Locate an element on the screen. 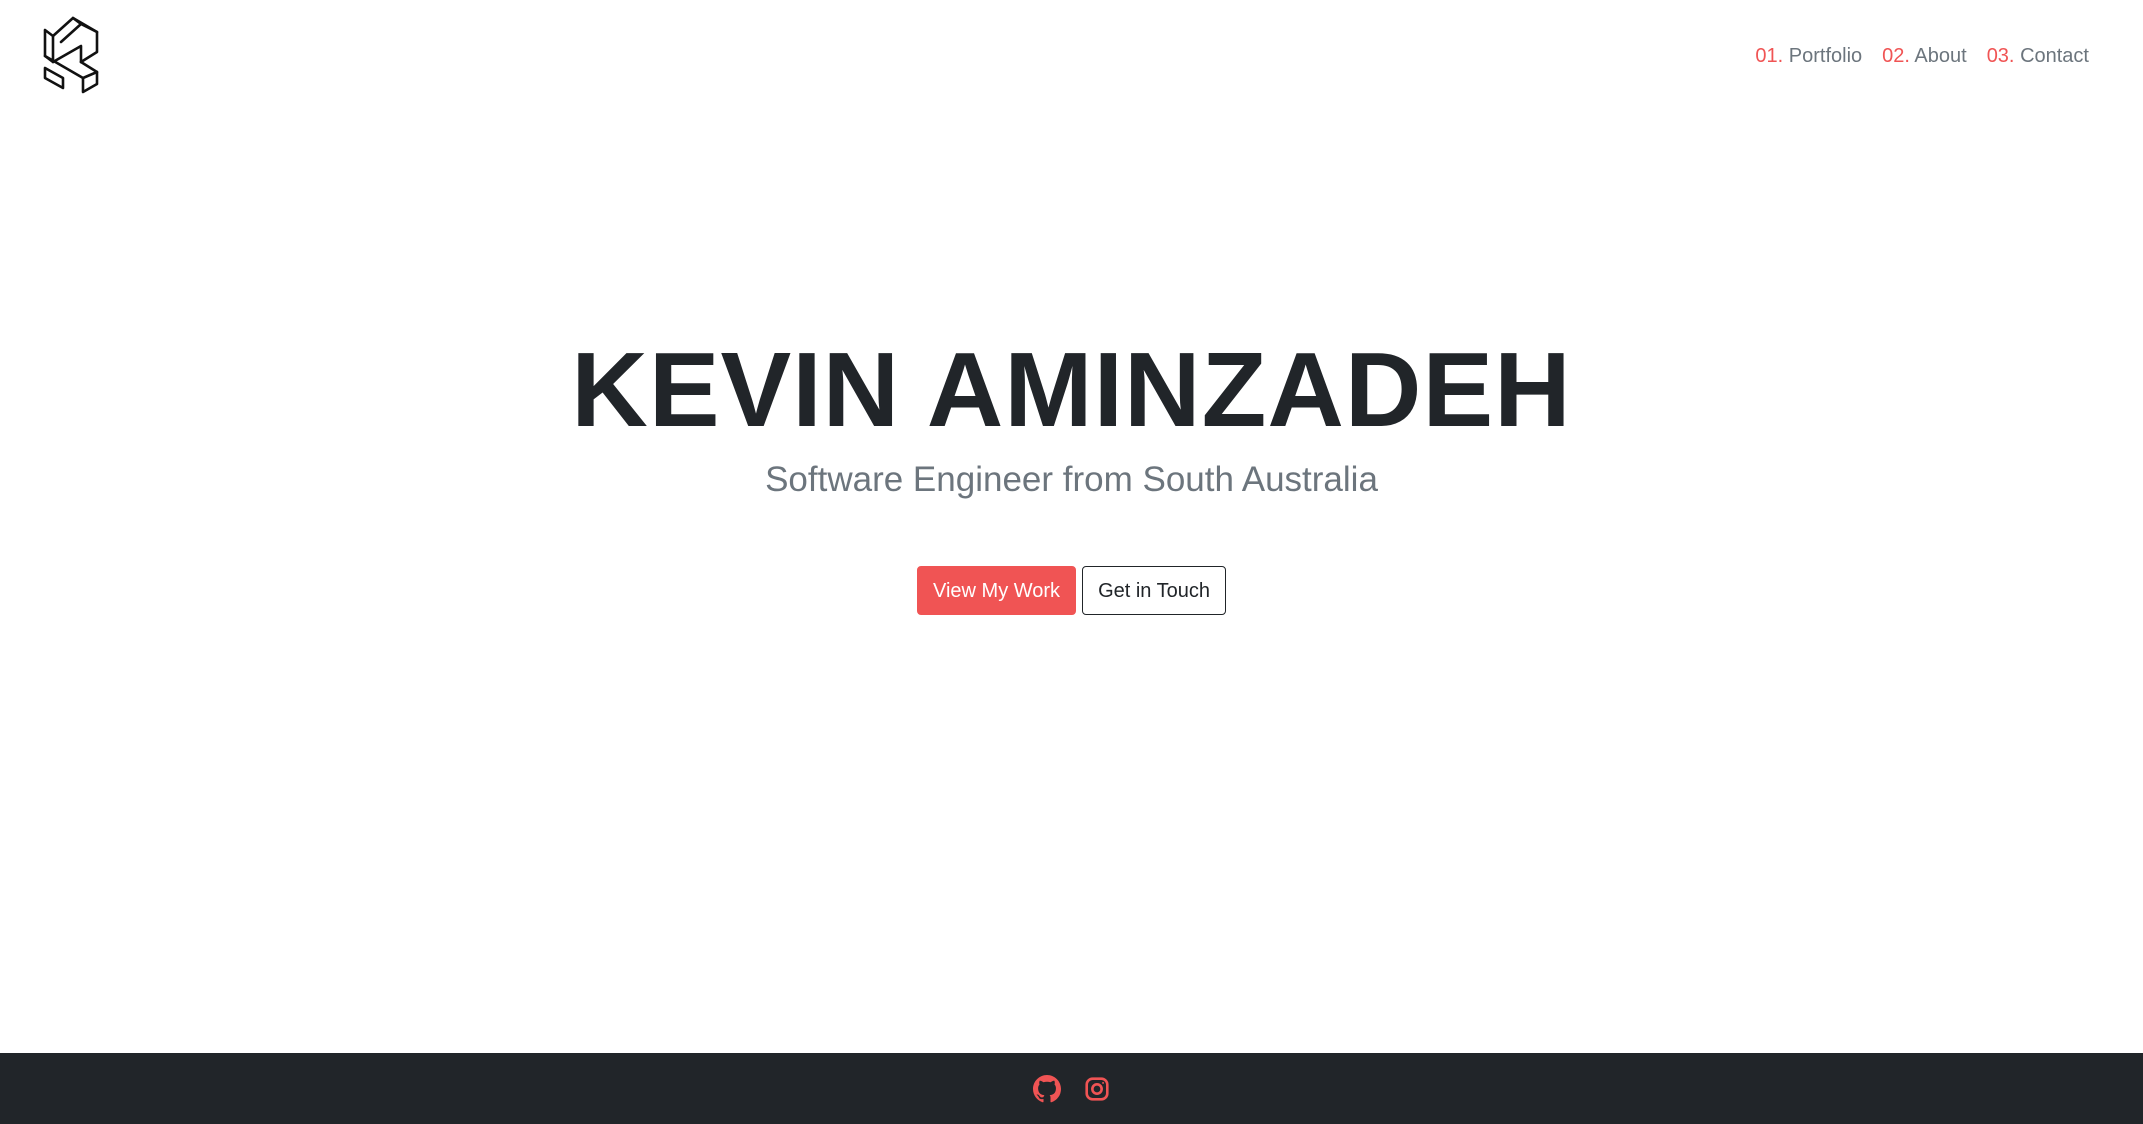 The height and width of the screenshot is (1124, 2143). nav-label: About is located at coordinates (1940, 56).